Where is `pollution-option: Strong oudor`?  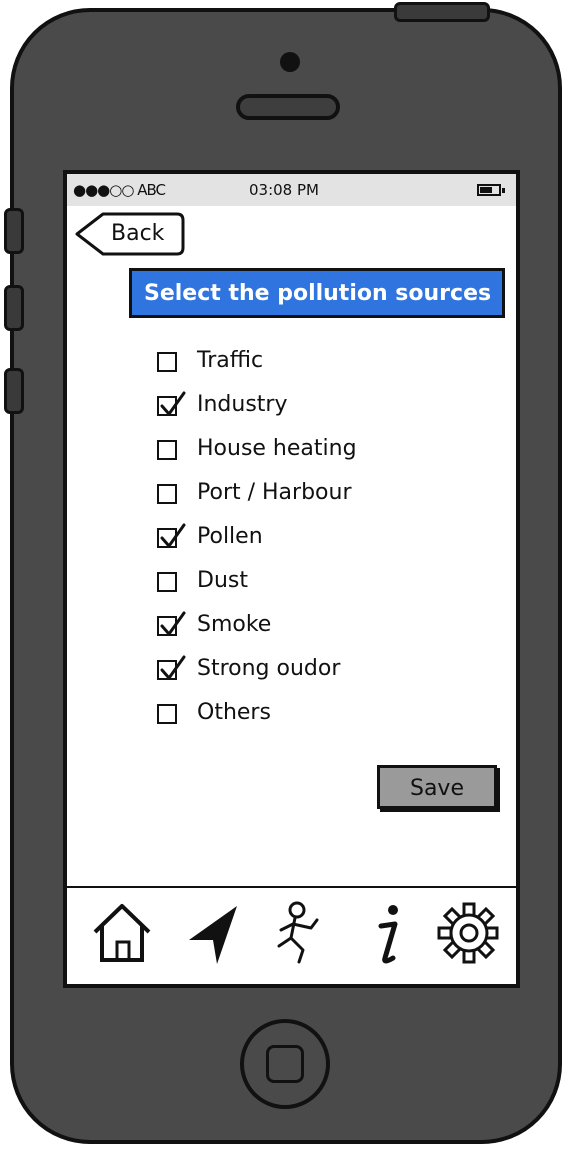 pollution-option: Strong oudor is located at coordinates (307, 672).